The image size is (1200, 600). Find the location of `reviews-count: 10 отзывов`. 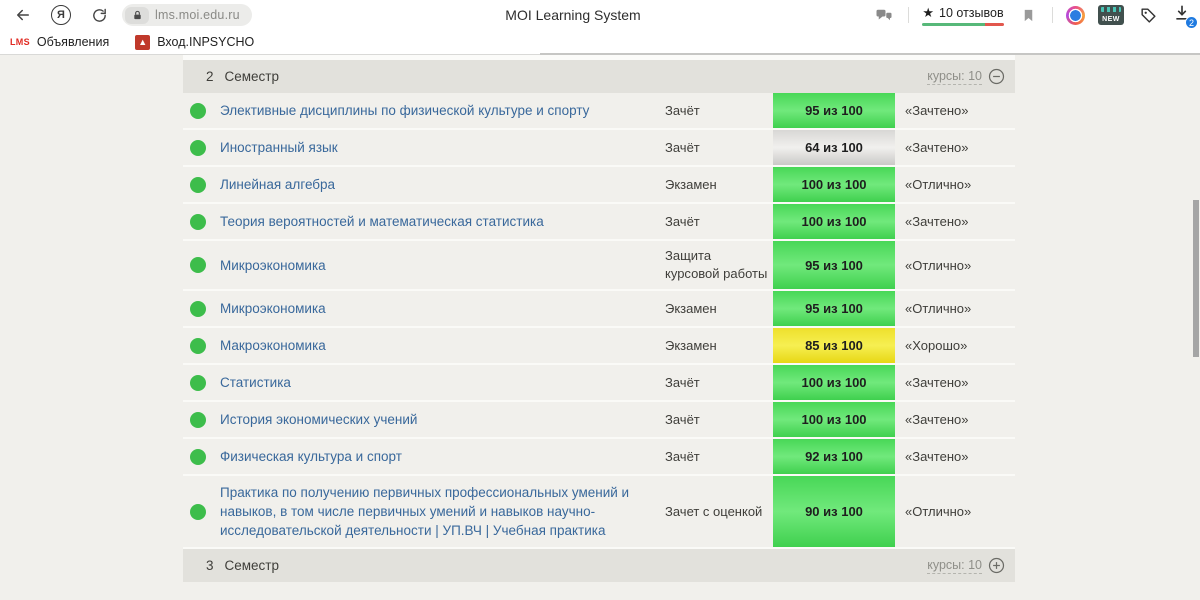

reviews-count: 10 отзывов is located at coordinates (971, 12).